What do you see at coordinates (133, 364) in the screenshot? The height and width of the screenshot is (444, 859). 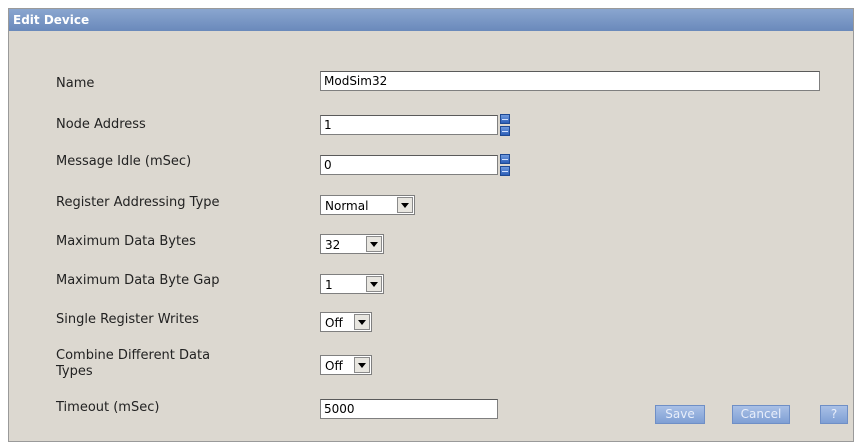 I see `combine-data-types-label: Combine Different Data Types` at bounding box center [133, 364].